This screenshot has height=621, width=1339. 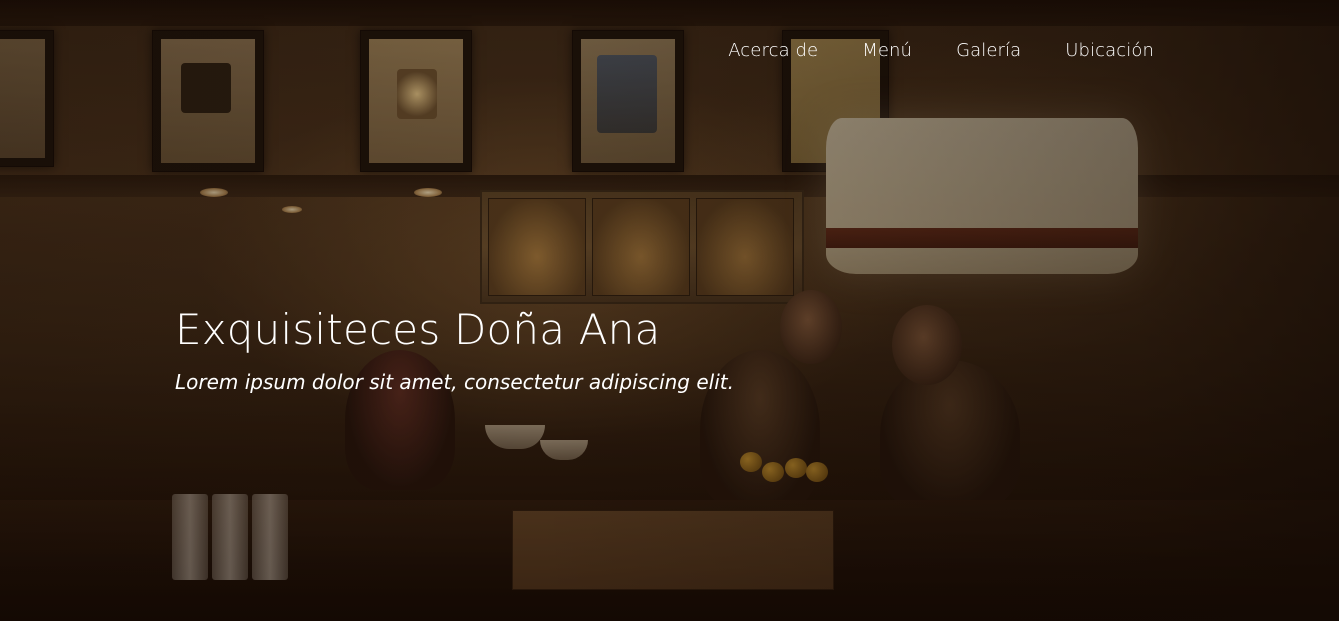 I want to click on person-silhouette, so click(x=950, y=435).